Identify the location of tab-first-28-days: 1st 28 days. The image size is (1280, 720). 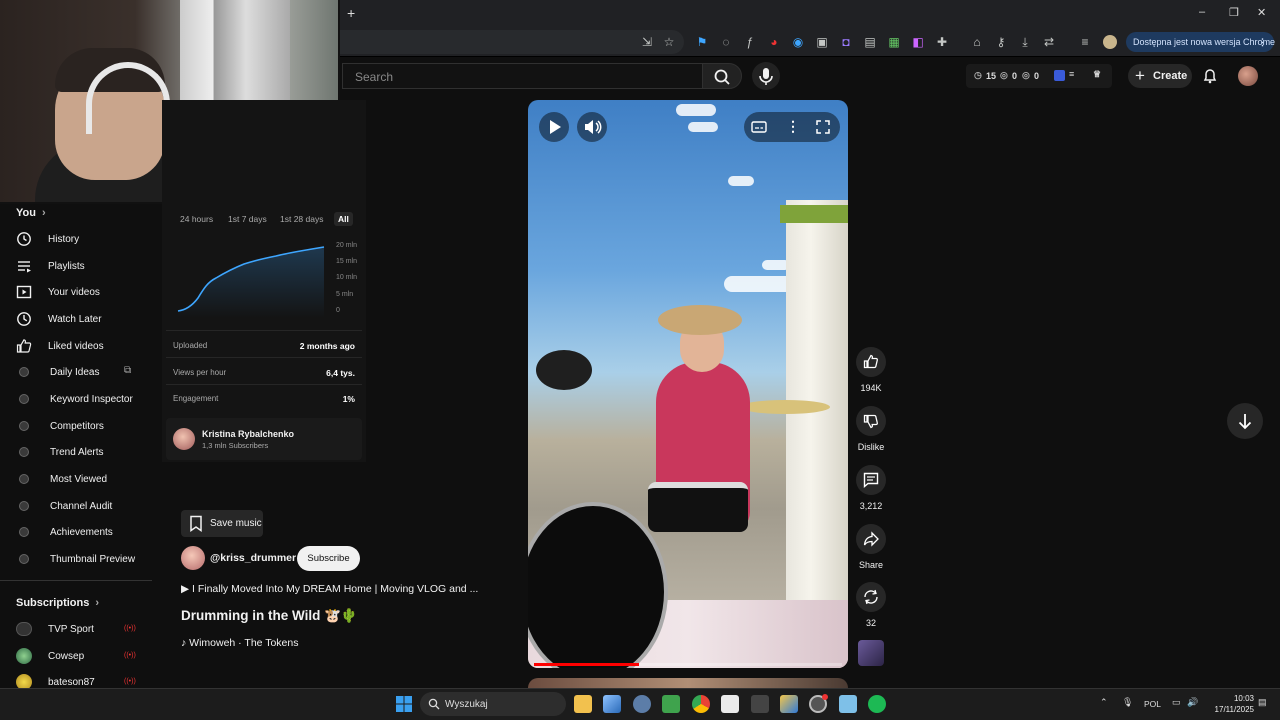
(301, 219).